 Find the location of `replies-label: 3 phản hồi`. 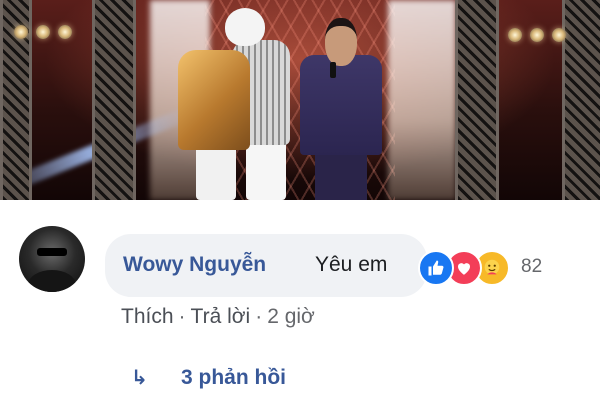

replies-label: 3 phản hồi is located at coordinates (233, 377).